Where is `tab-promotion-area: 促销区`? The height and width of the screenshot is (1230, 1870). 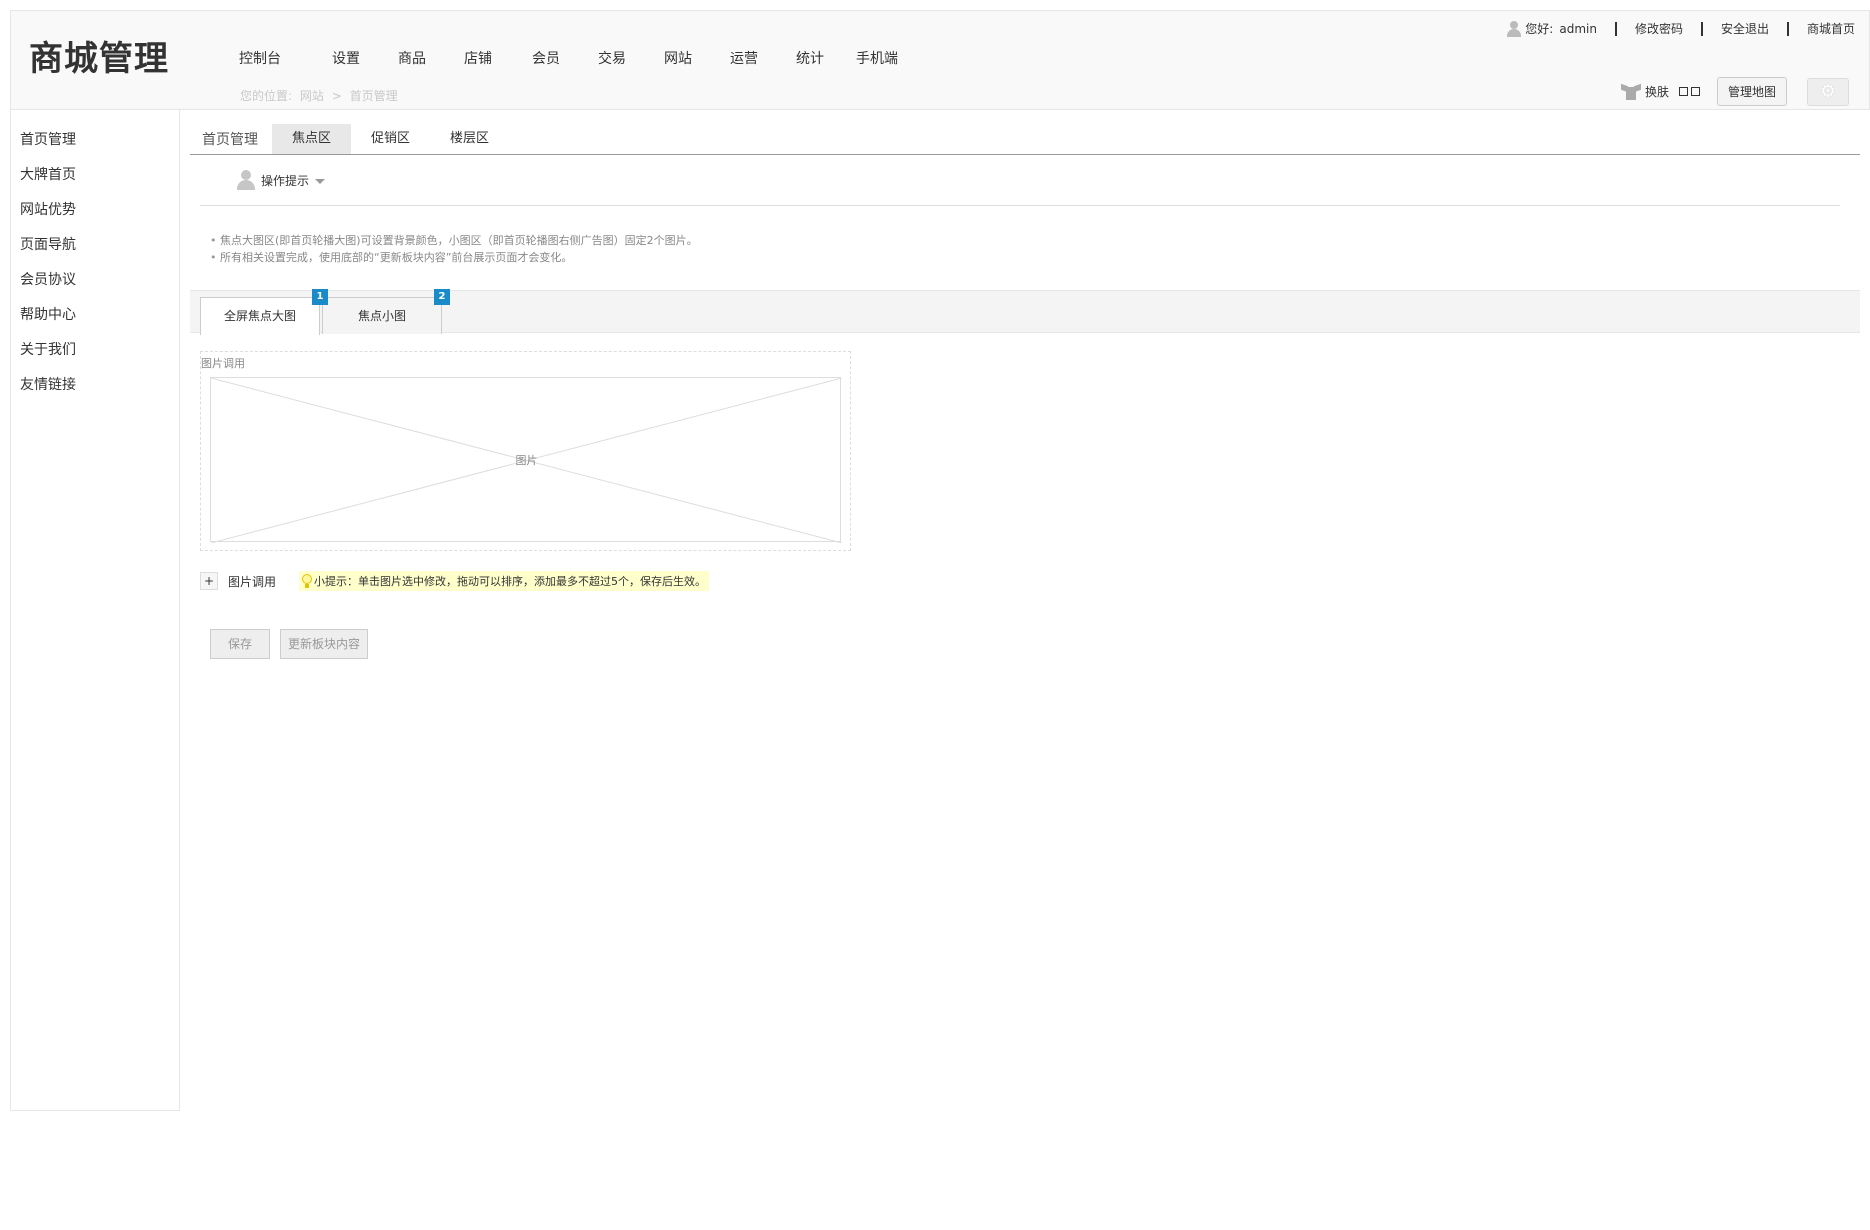
tab-promotion-area: 促销区 is located at coordinates (390, 139).